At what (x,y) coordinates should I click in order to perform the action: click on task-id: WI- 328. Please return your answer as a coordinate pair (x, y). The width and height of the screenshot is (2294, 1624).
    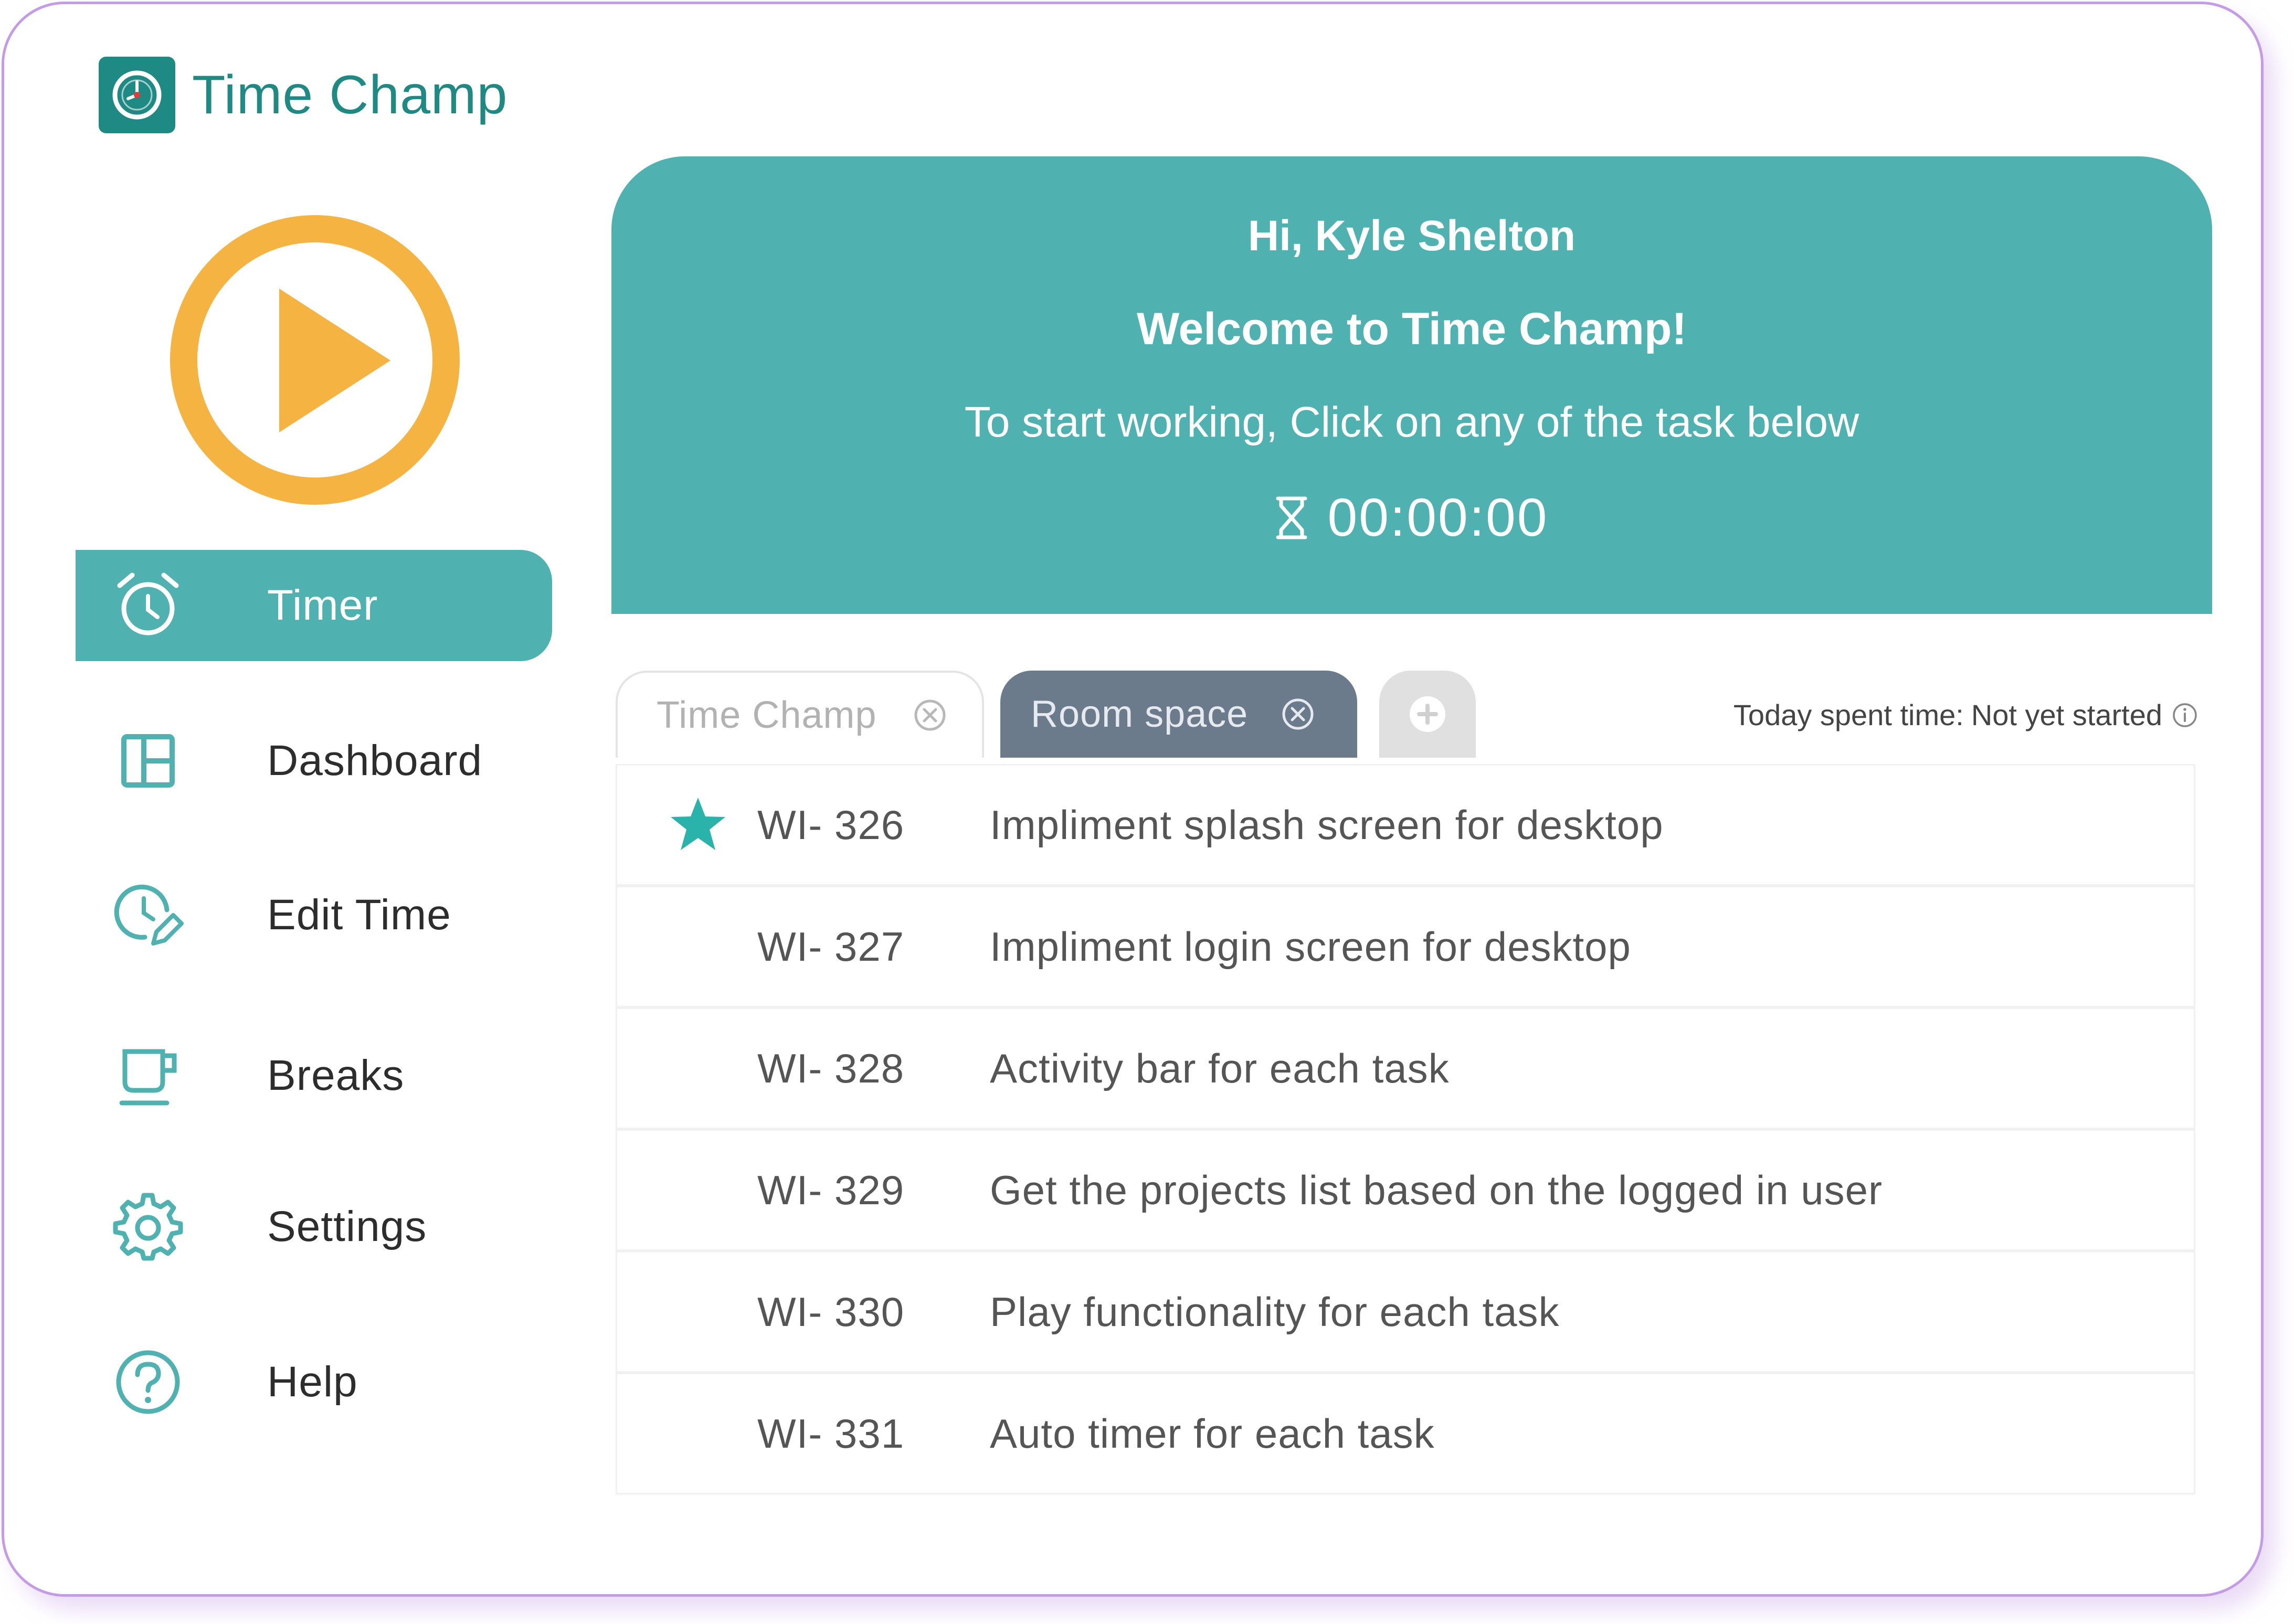
    Looking at the image, I should click on (831, 1068).